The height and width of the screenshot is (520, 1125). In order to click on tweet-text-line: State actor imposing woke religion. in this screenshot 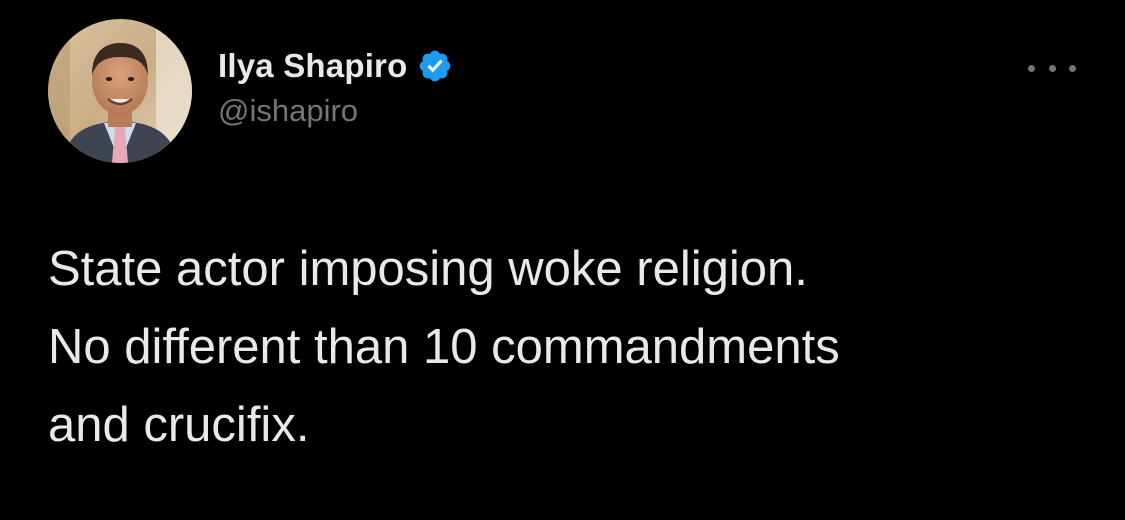, I will do `click(428, 269)`.